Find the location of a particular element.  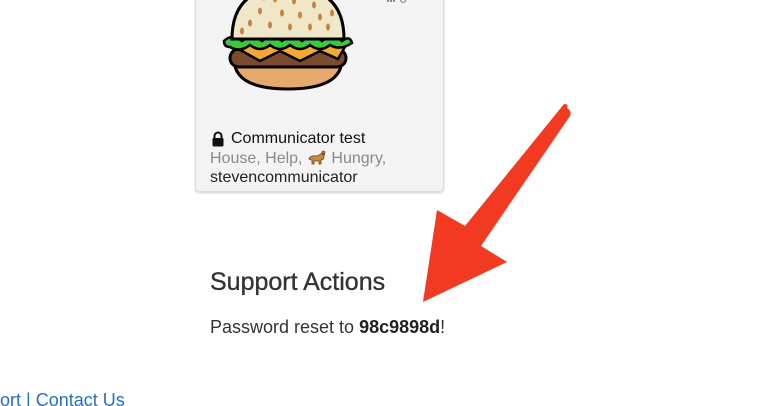

board-title: Communicator test is located at coordinates (298, 139).